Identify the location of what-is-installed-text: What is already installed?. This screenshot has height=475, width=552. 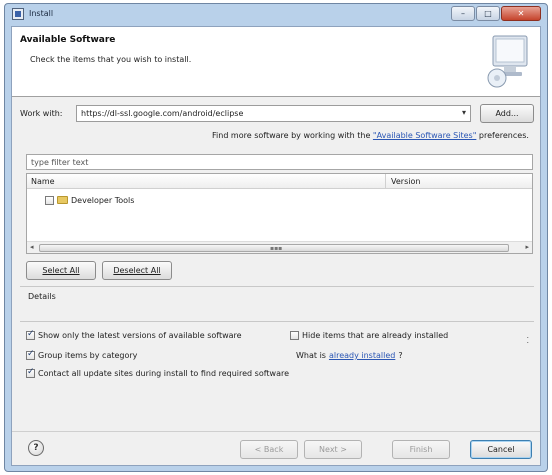
(349, 355).